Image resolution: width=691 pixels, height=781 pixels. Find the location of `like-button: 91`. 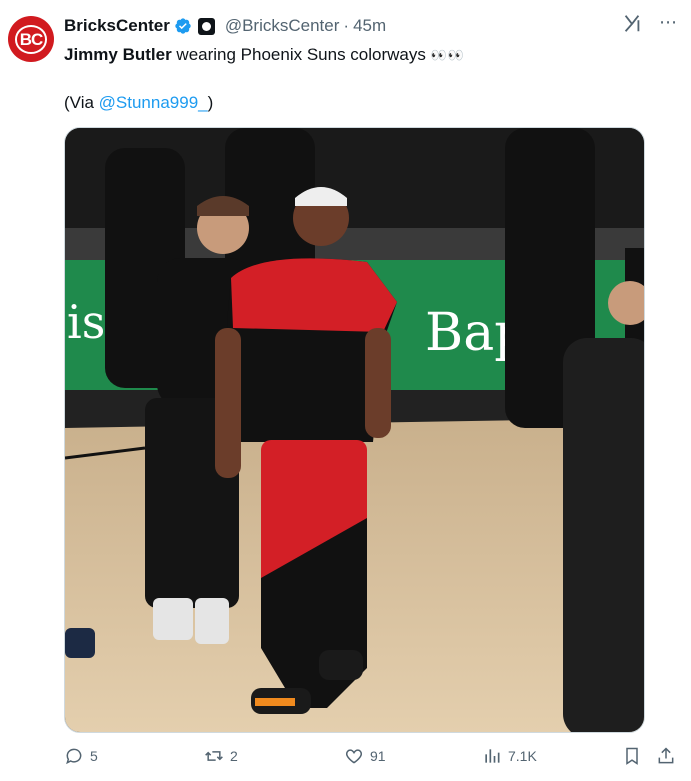

like-button: 91 is located at coordinates (365, 756).